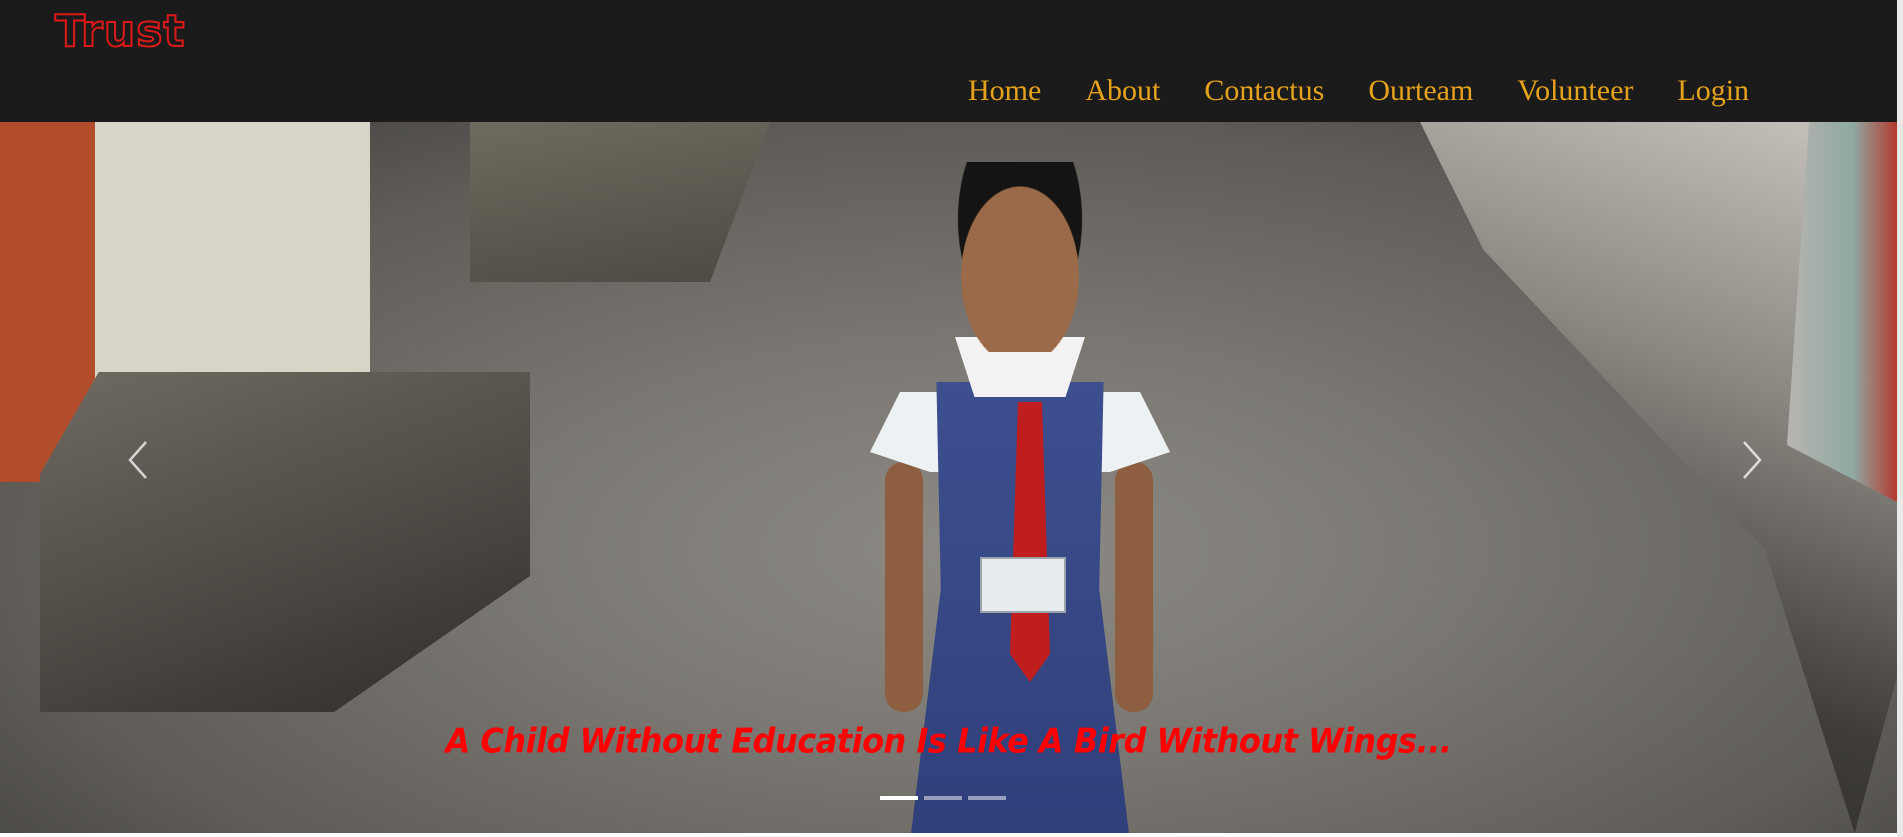  I want to click on child-id-badge, so click(1023, 585).